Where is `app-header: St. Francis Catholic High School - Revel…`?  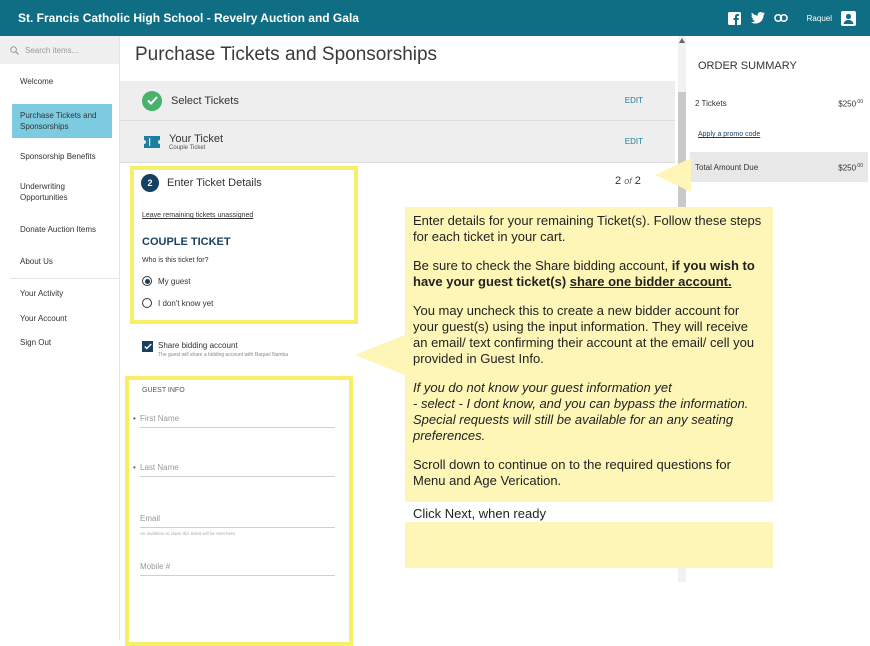 app-header: St. Francis Catholic High School - Revel… is located at coordinates (435, 18).